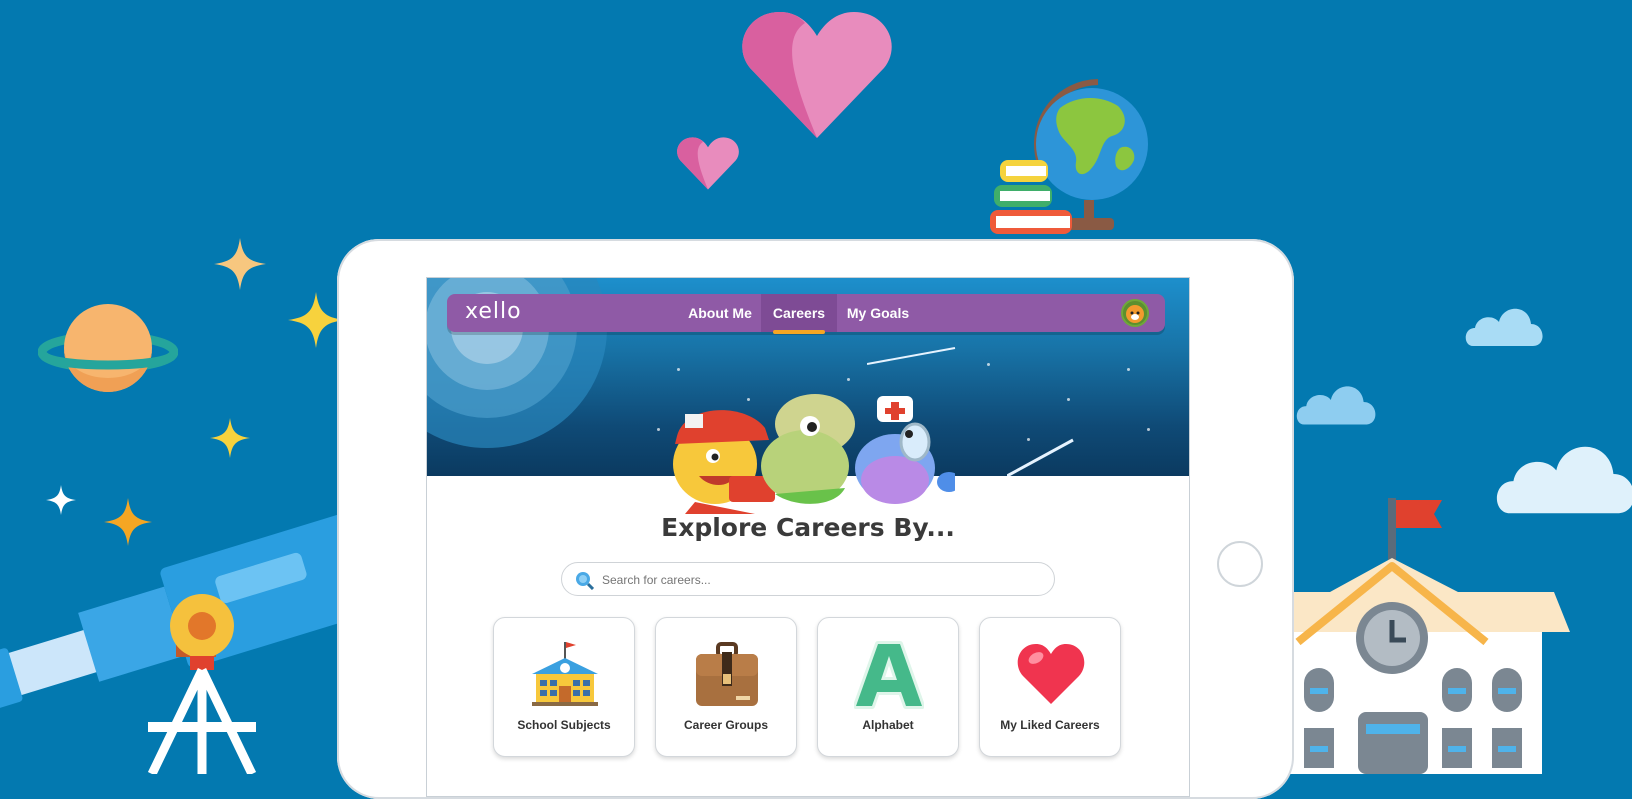 This screenshot has width=1632, height=799. I want to click on tiger-avatar-icon, so click(1135, 314).